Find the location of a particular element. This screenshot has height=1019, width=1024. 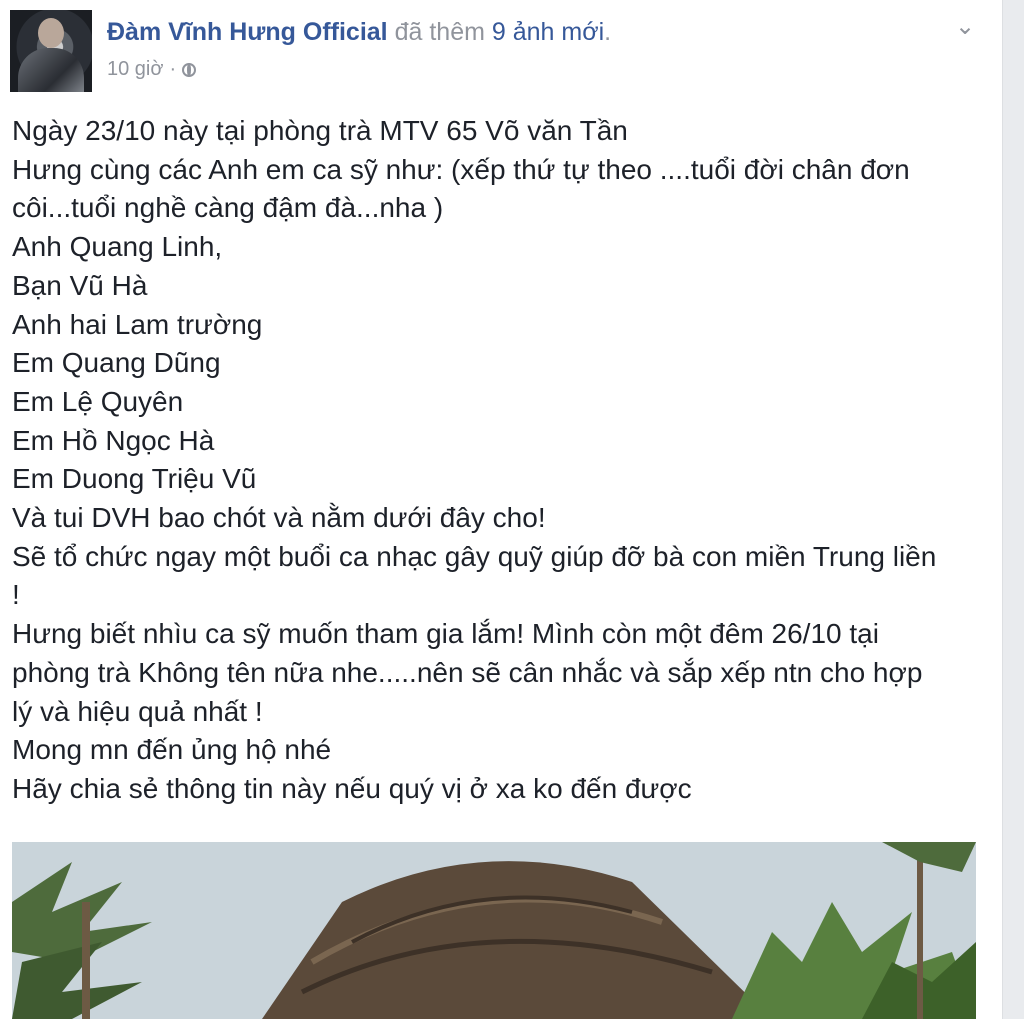

post-line: Mong mn đến ủng hộ nhé is located at coordinates (172, 750).